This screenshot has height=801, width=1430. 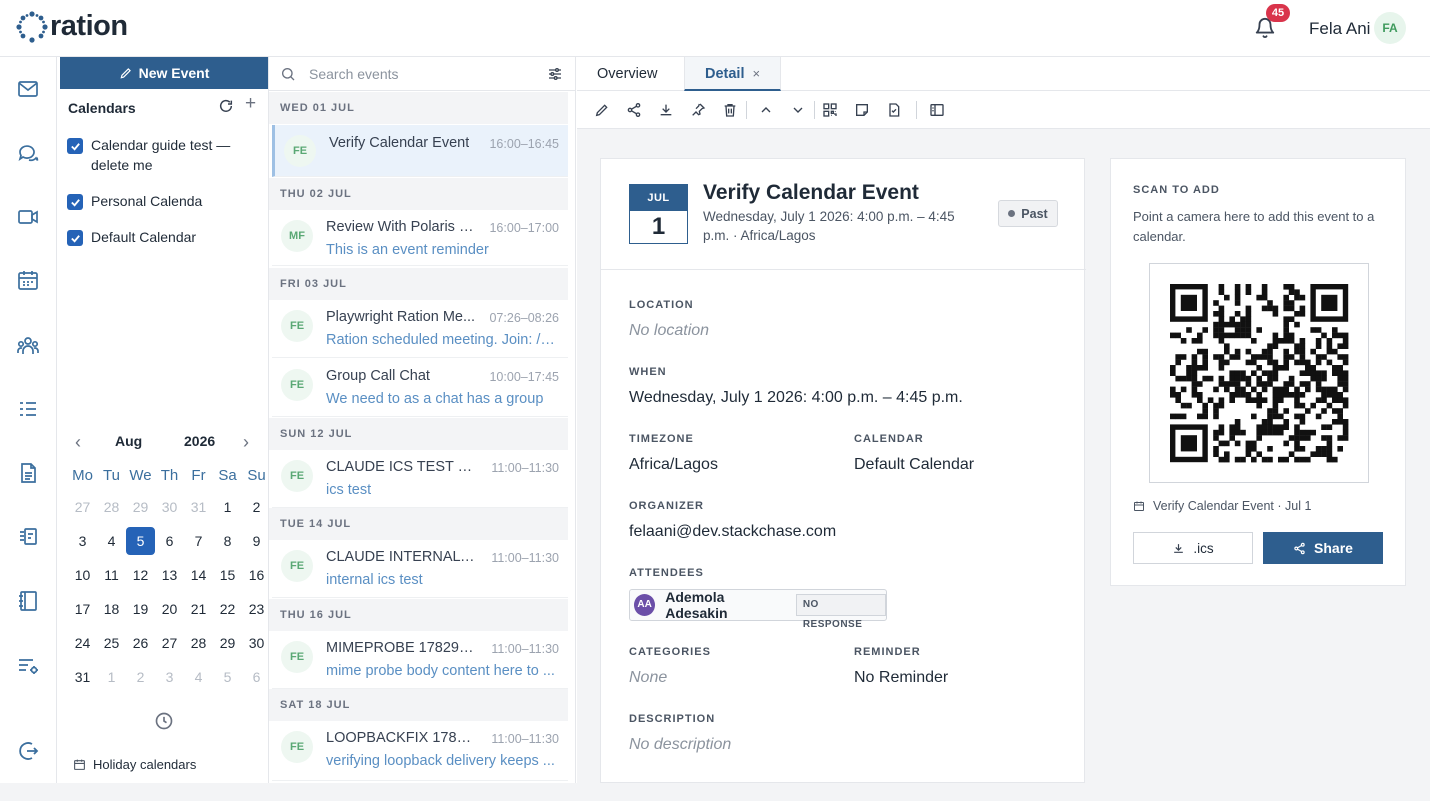 I want to click on mini-cal-day: 24, so click(x=82, y=643).